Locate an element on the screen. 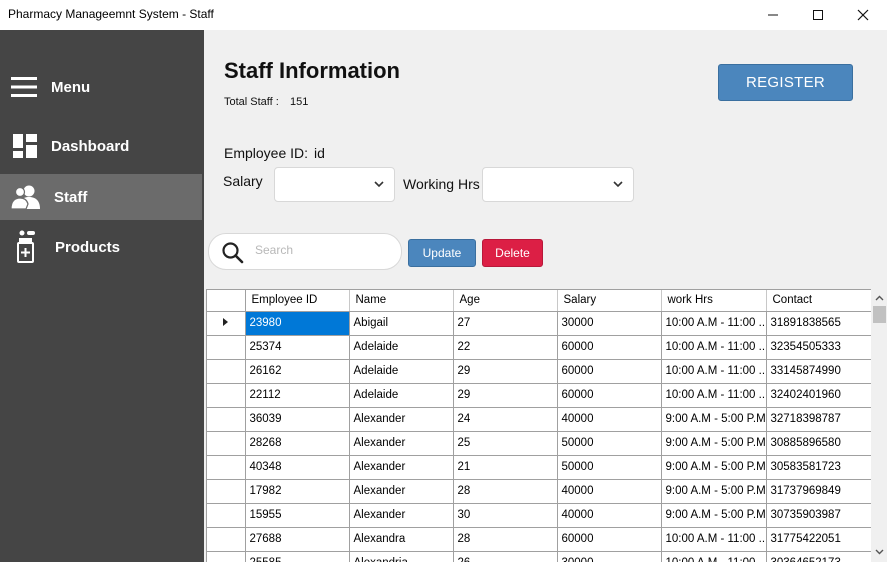 The image size is (887, 562). sidebar-item-staff: Staff is located at coordinates (101, 197).